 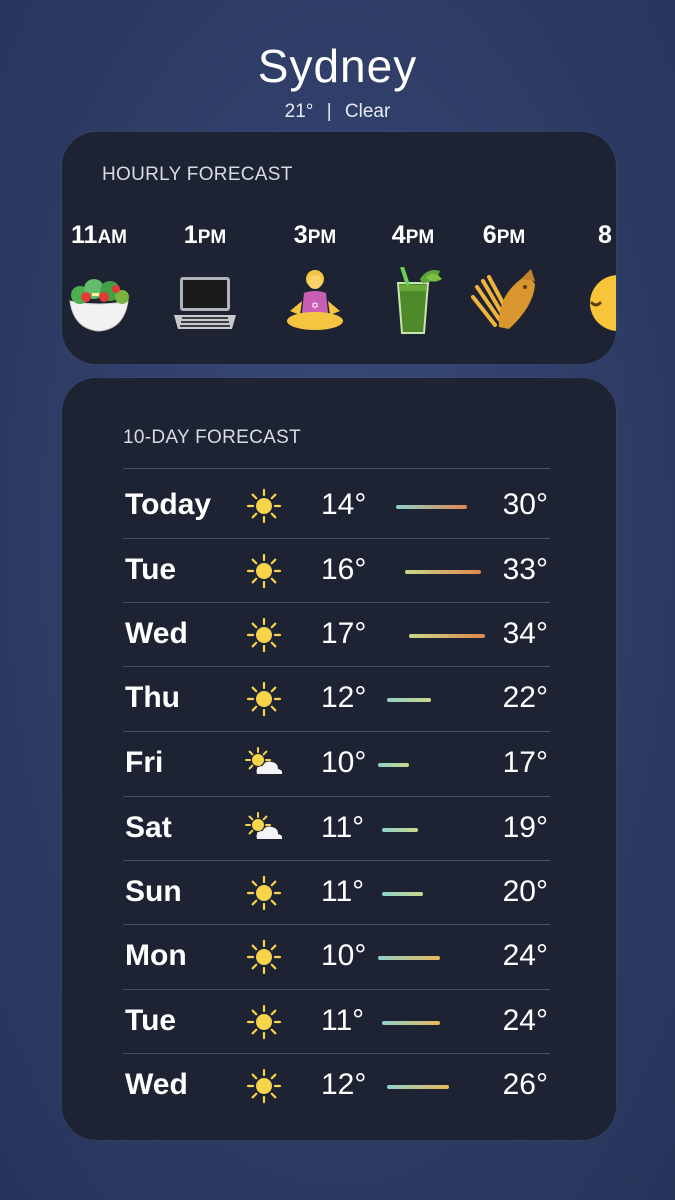 I want to click on hour-label: 8, so click(x=605, y=235).